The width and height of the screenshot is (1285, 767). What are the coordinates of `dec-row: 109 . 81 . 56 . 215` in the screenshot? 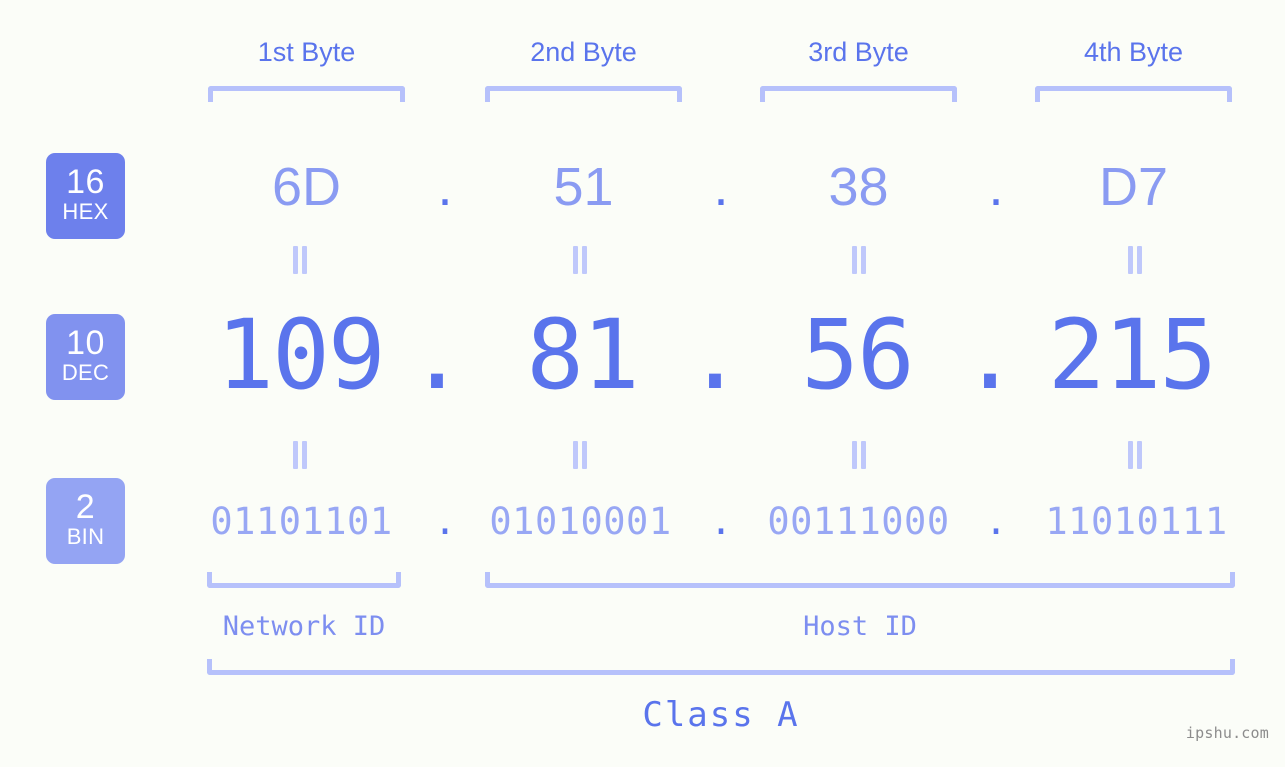 It's located at (642, 358).